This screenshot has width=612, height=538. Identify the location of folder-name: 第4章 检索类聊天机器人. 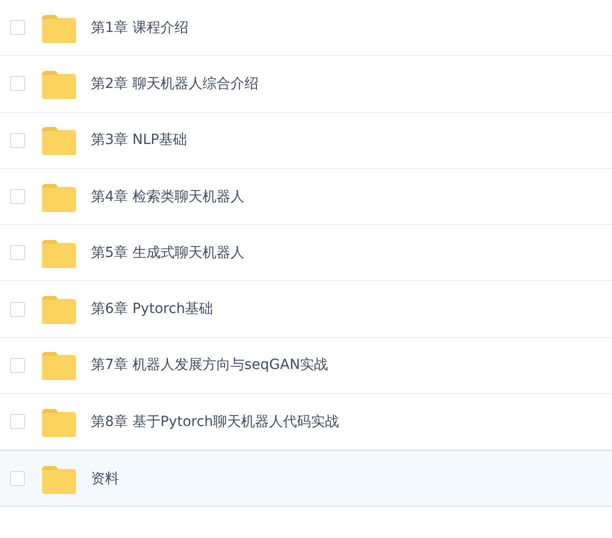
(167, 197).